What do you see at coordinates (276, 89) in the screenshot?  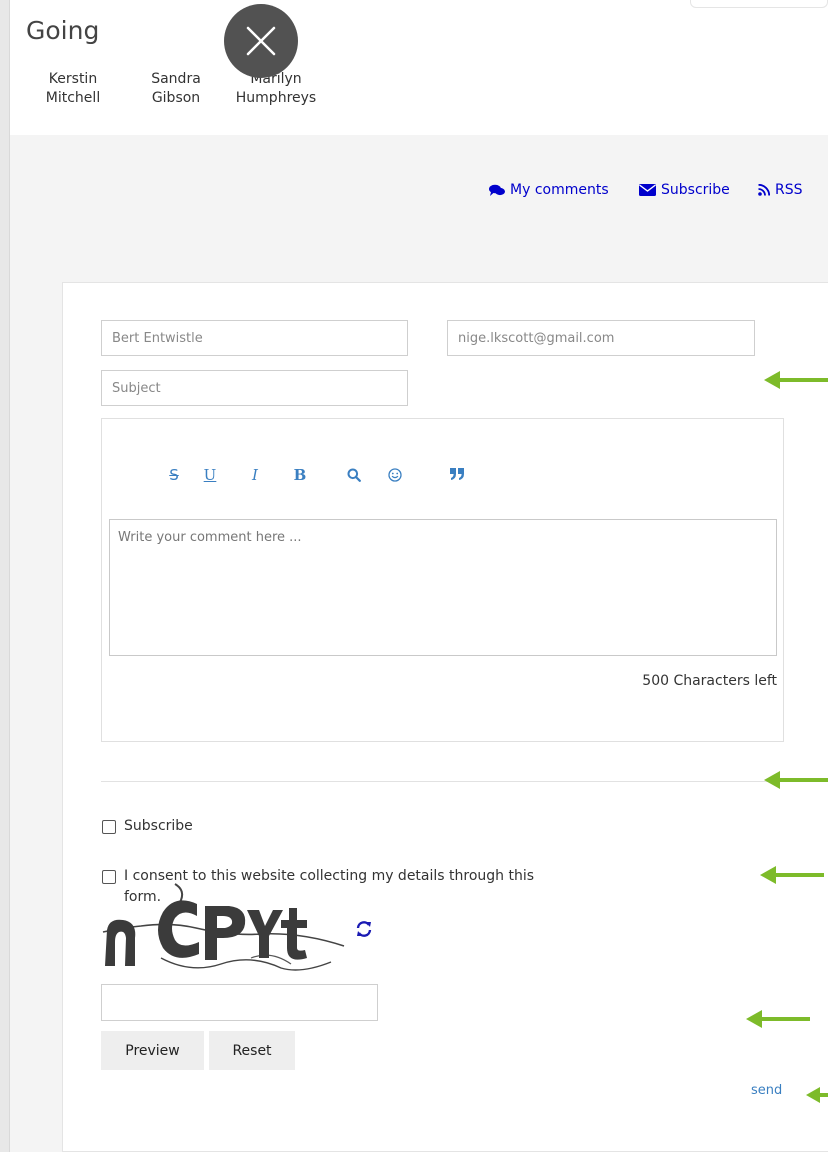 I see `attendee: Marilyn Humphreys` at bounding box center [276, 89].